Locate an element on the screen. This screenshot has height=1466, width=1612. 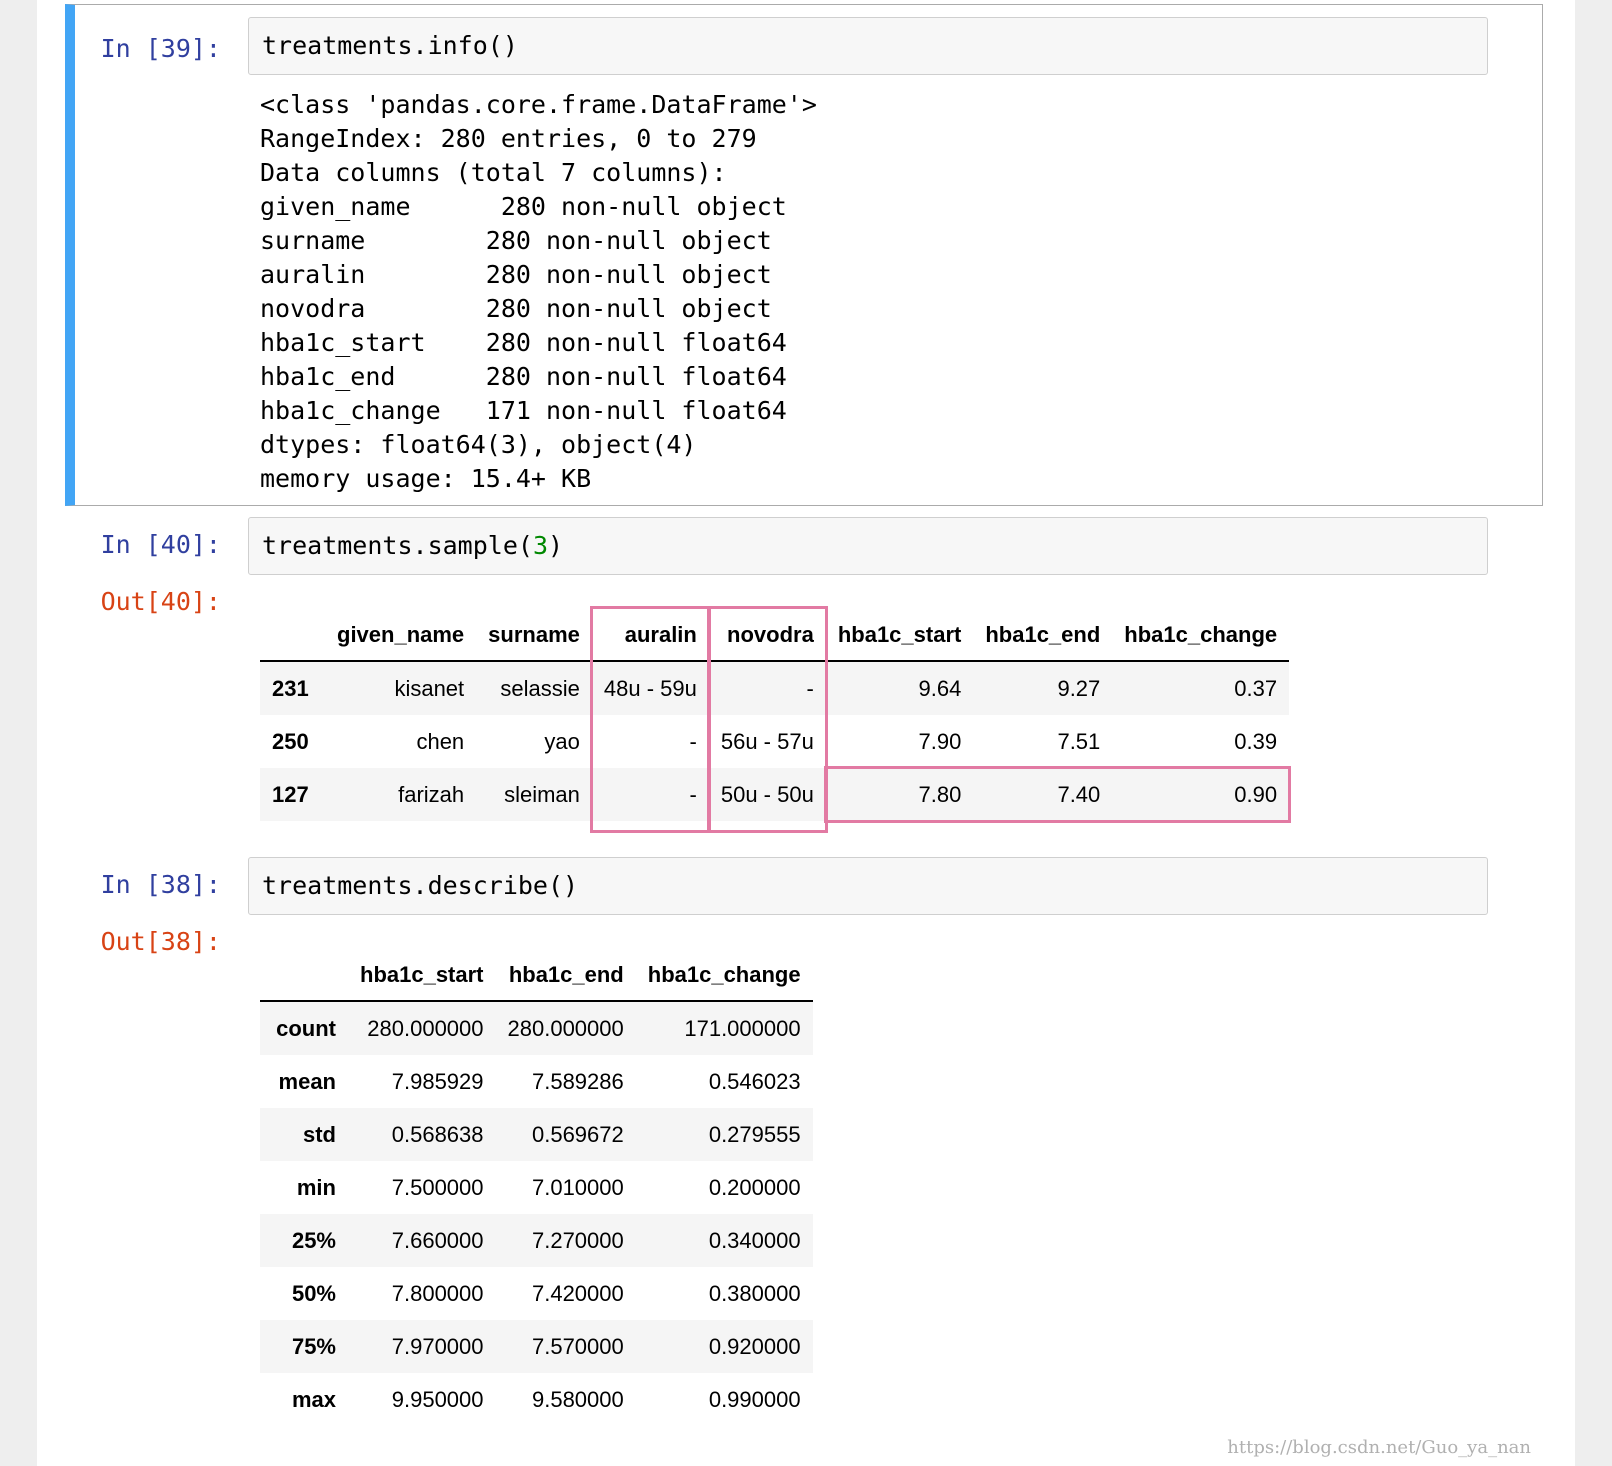
table-cell: 0.380000 is located at coordinates (754, 1293).